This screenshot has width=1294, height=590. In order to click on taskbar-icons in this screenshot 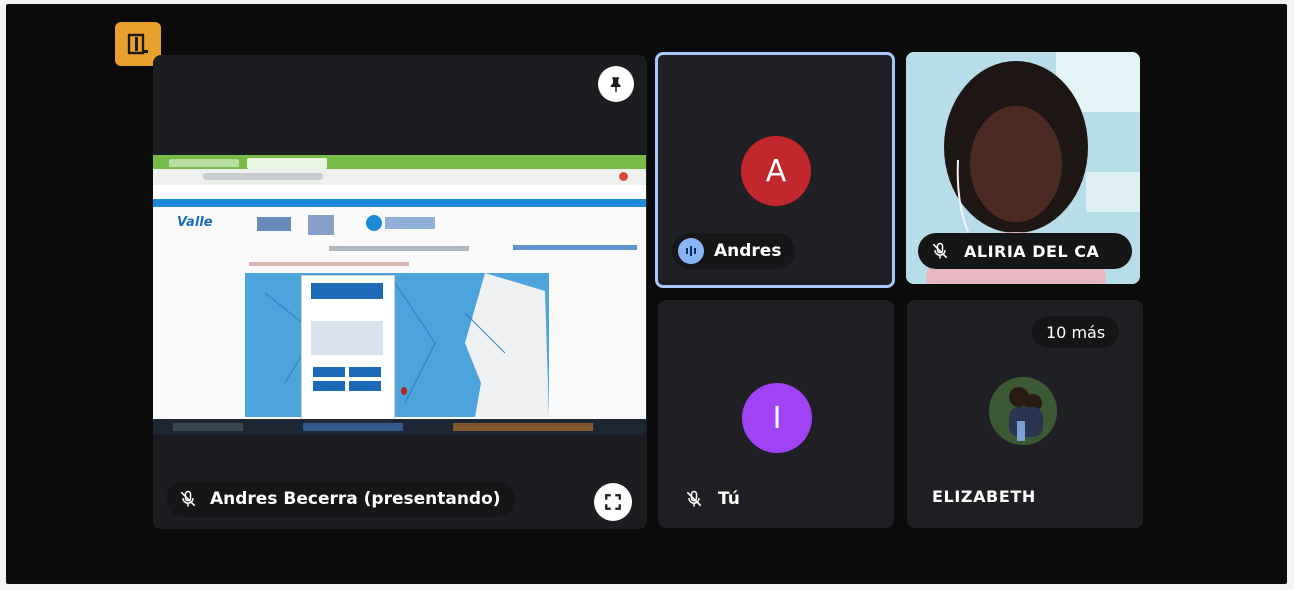, I will do `click(353, 427)`.